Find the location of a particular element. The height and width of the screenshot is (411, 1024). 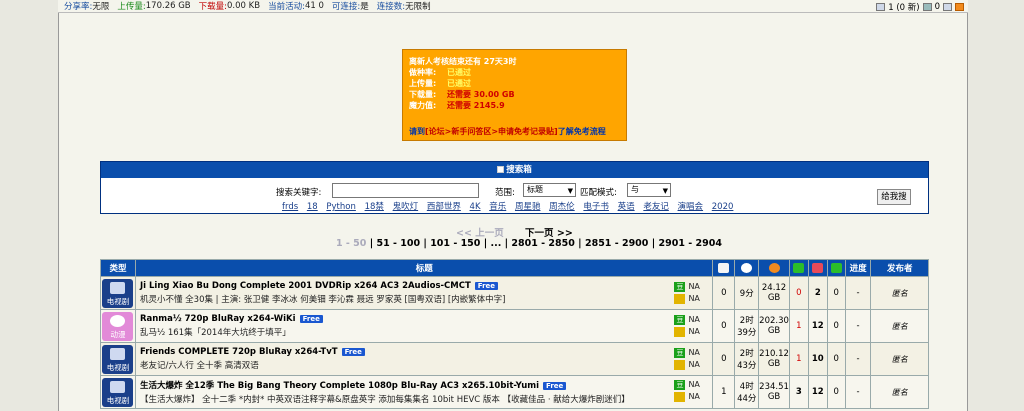

tag-link: 4K is located at coordinates (475, 207).